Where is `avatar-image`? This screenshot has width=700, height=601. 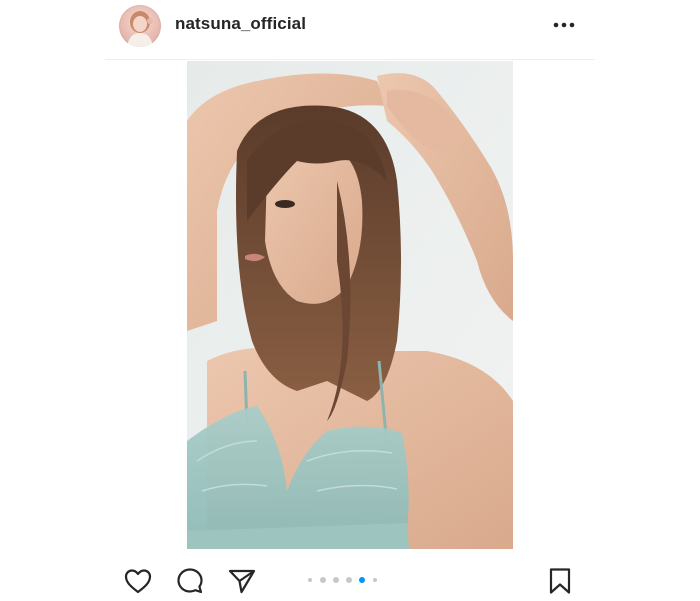 avatar-image is located at coordinates (140, 29).